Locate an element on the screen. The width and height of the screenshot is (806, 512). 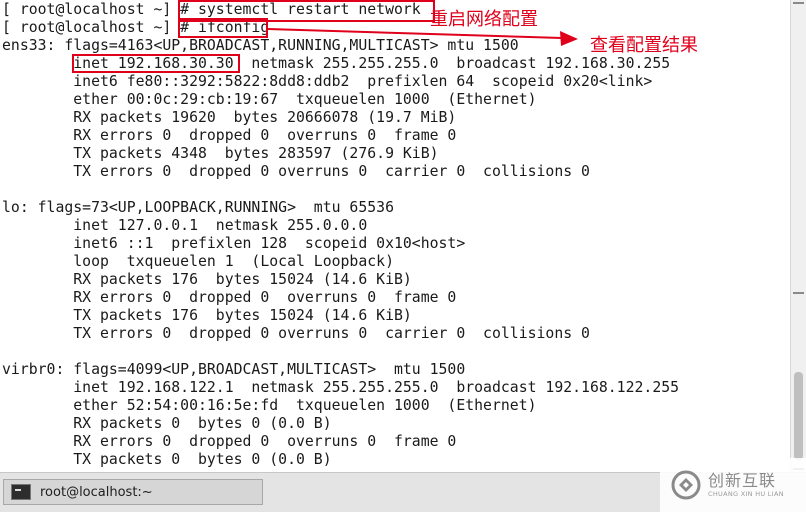
taskbar-window-button: root@localhost:~ is located at coordinates (133, 492).